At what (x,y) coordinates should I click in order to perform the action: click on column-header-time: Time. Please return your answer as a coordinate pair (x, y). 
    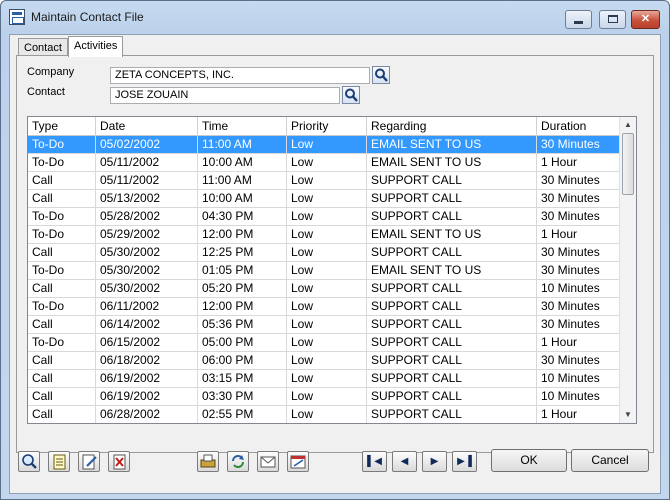
    Looking at the image, I should click on (242, 126).